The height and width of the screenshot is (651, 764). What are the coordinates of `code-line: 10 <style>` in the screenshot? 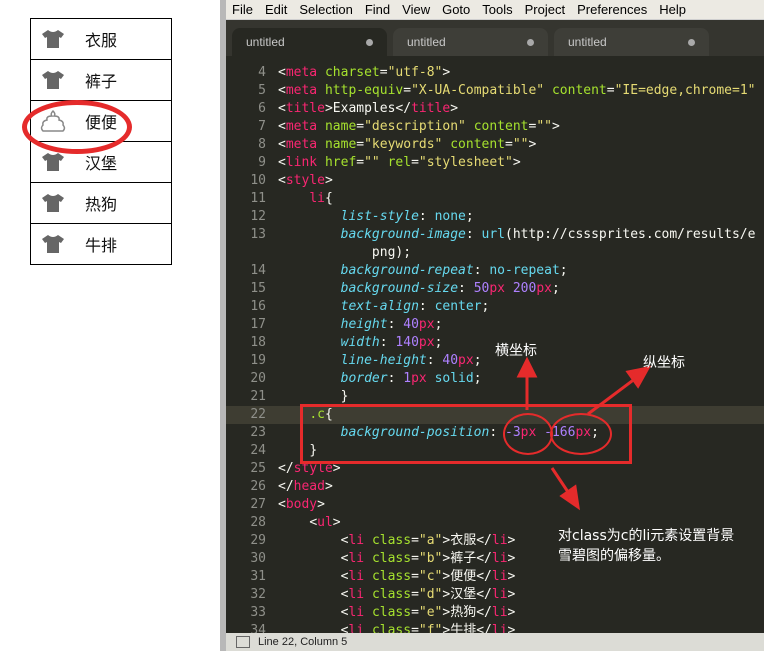 It's located at (495, 181).